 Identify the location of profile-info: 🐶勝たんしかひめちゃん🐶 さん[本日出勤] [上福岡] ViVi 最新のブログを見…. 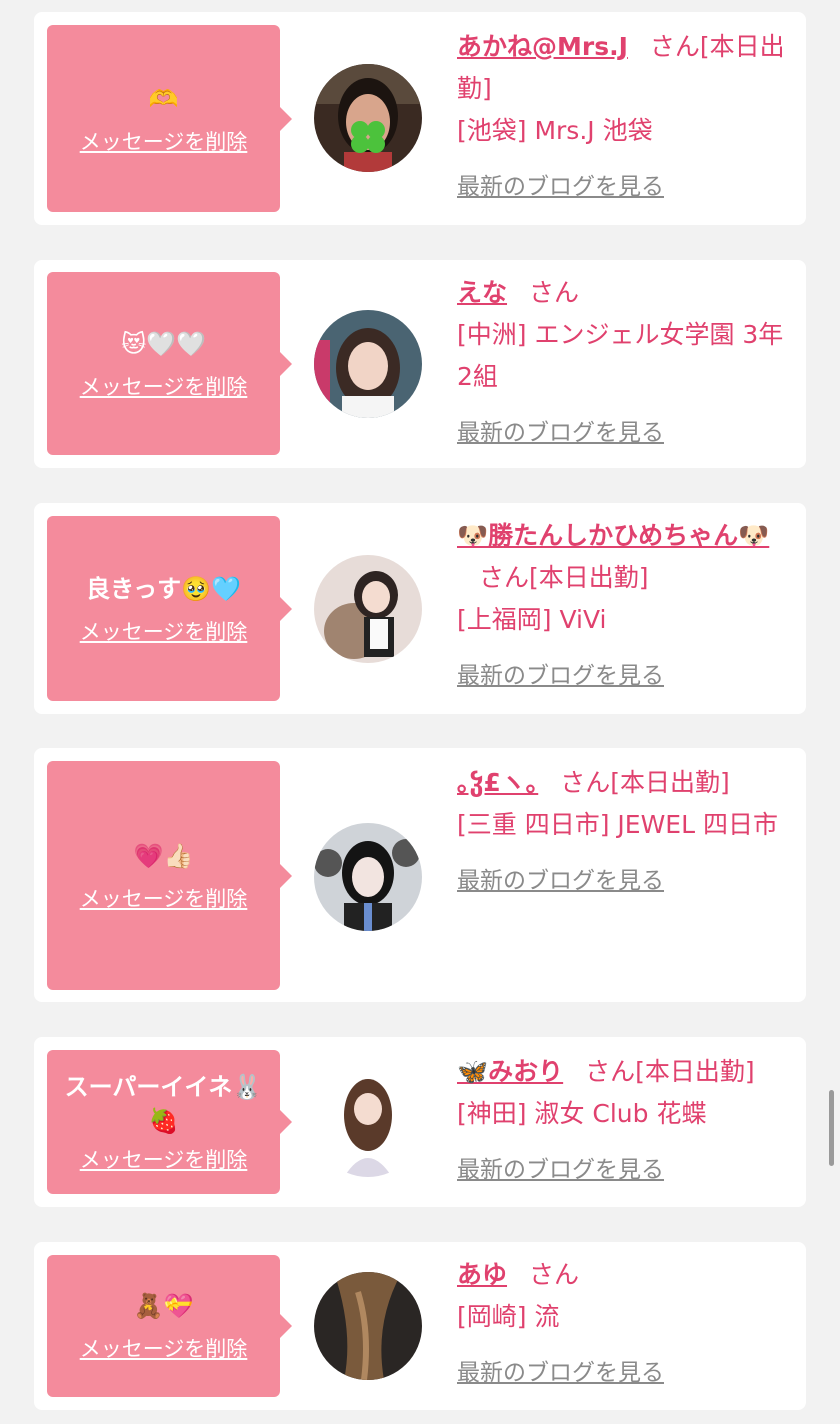
(624, 606).